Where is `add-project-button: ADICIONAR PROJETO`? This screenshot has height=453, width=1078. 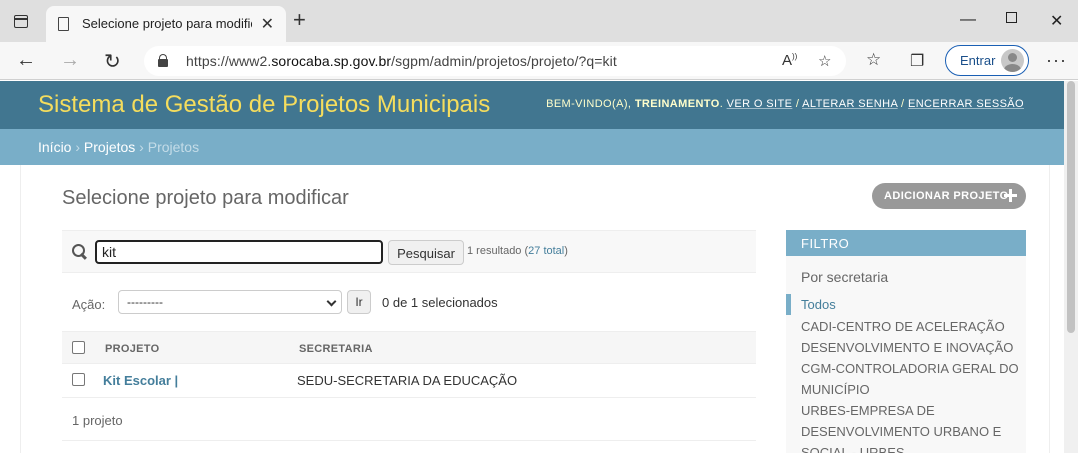 add-project-button: ADICIONAR PROJETO is located at coordinates (949, 196).